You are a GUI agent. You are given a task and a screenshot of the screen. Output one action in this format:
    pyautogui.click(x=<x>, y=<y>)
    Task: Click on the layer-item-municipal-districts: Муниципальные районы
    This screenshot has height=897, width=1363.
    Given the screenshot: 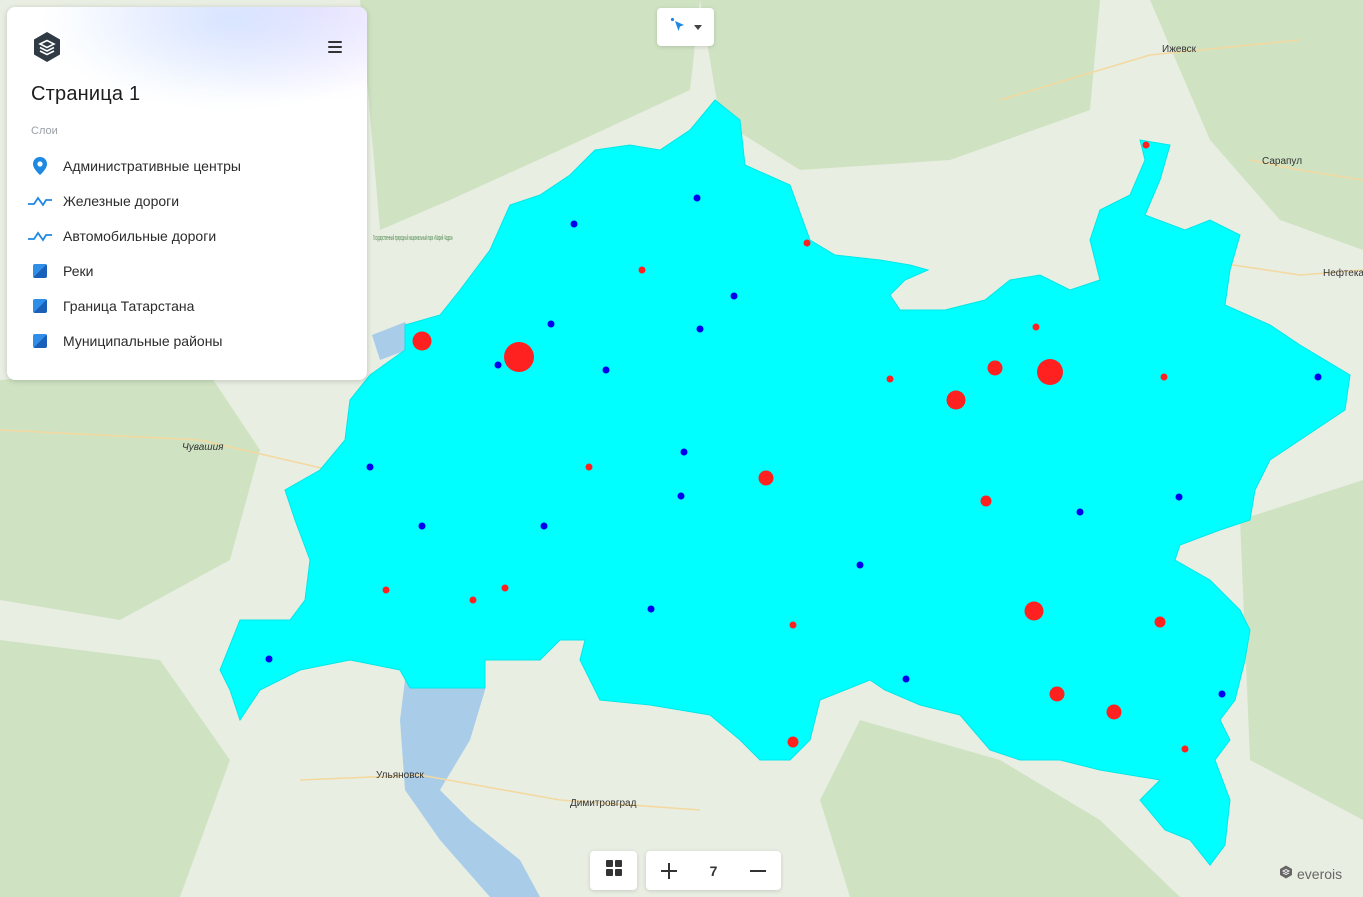 What is the action you would take?
    pyautogui.click(x=190, y=340)
    